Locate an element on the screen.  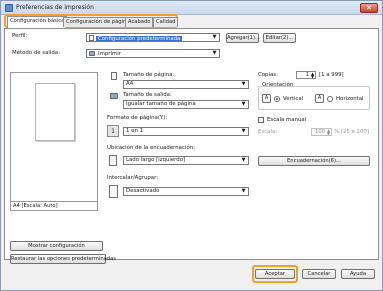
page-format-value: 1 en 1 is located at coordinates (135, 131).